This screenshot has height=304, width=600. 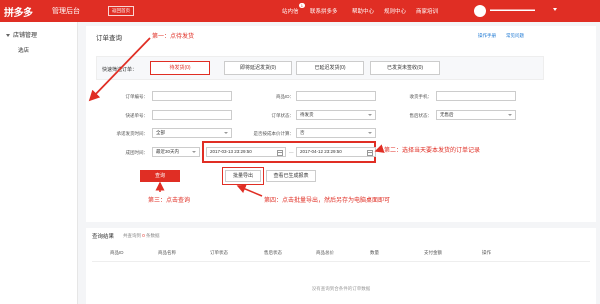 I want to click on aftersale-status-label: 售后状态：, so click(x=421, y=115).